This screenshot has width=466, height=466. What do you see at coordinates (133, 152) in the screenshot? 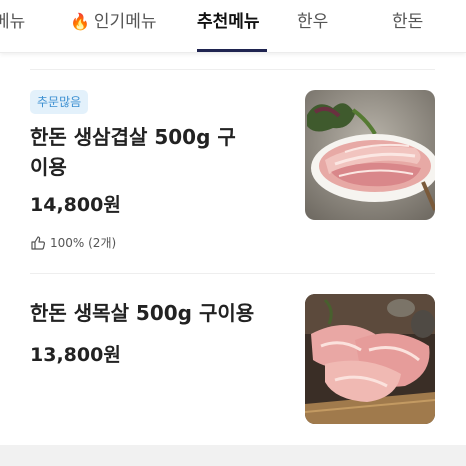
I see `menu-item-title: 한돈 생삼겹살 500g 구이용` at bounding box center [133, 152].